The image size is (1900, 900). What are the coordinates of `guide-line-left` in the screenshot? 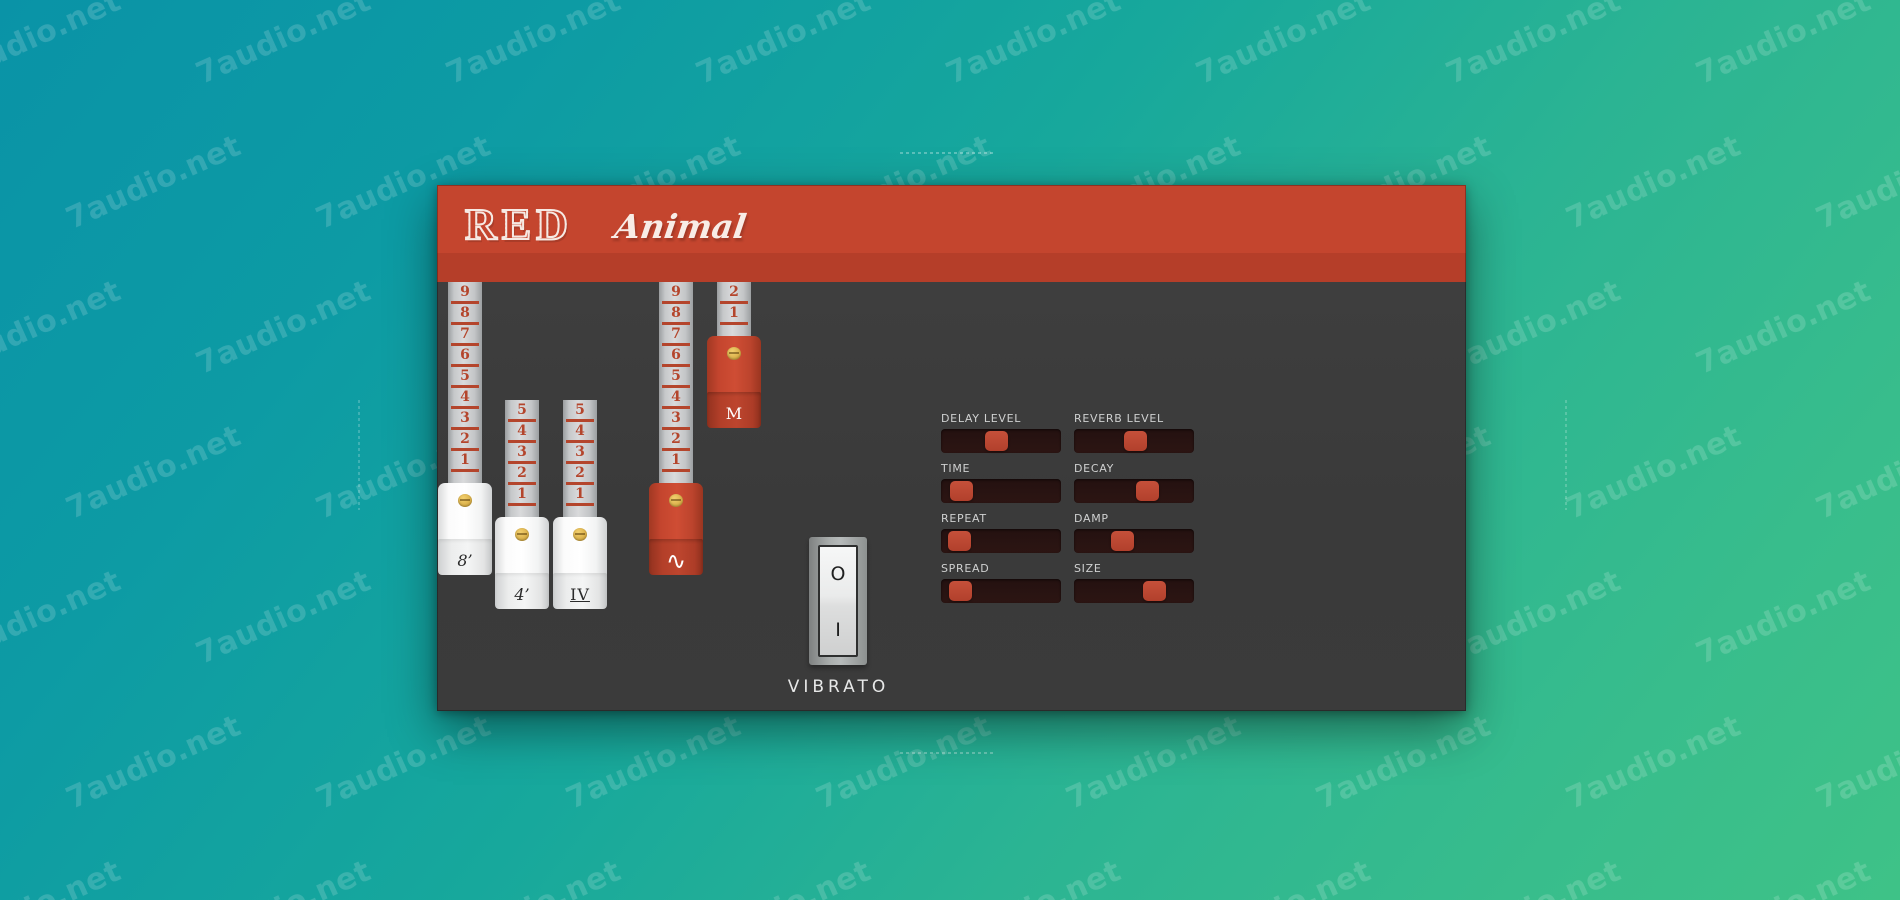 It's located at (359, 455).